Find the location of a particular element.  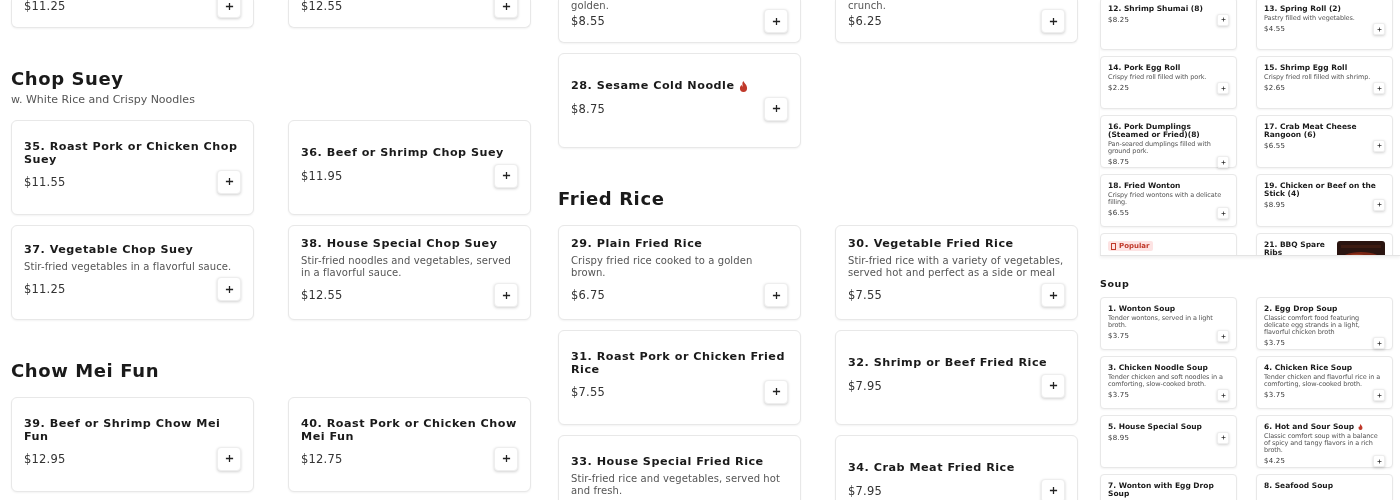

item-title: 34. Crab Meat Fried Rice is located at coordinates (931, 468).